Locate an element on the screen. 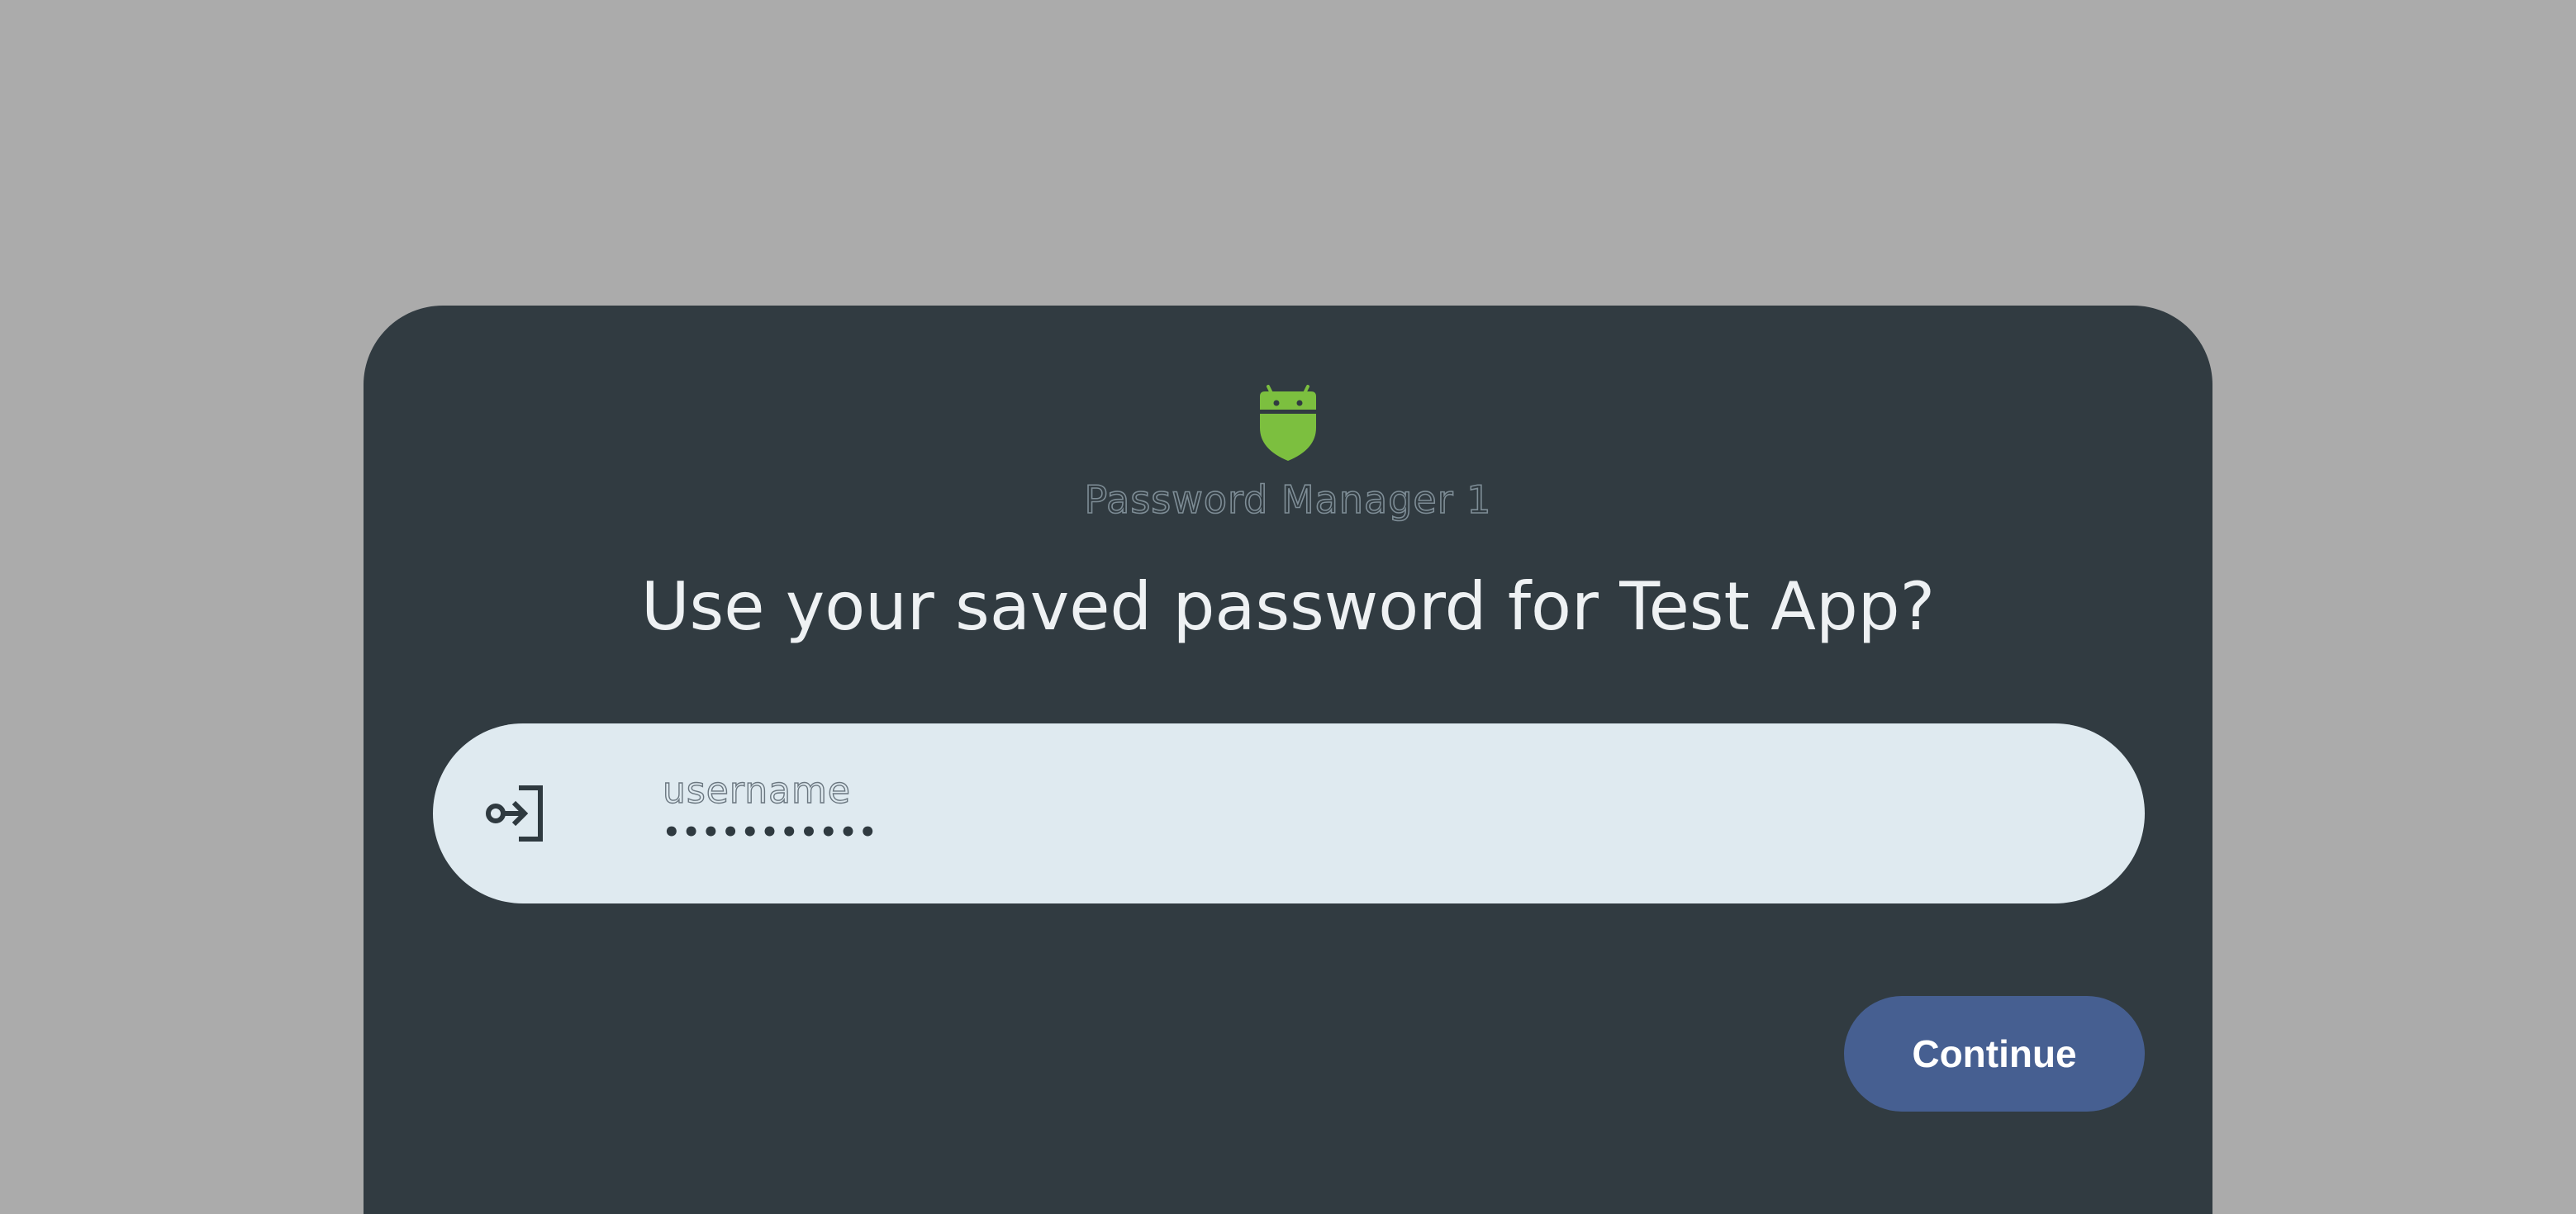  saved-credential-entry: username ••••••••••• is located at coordinates (1289, 813).